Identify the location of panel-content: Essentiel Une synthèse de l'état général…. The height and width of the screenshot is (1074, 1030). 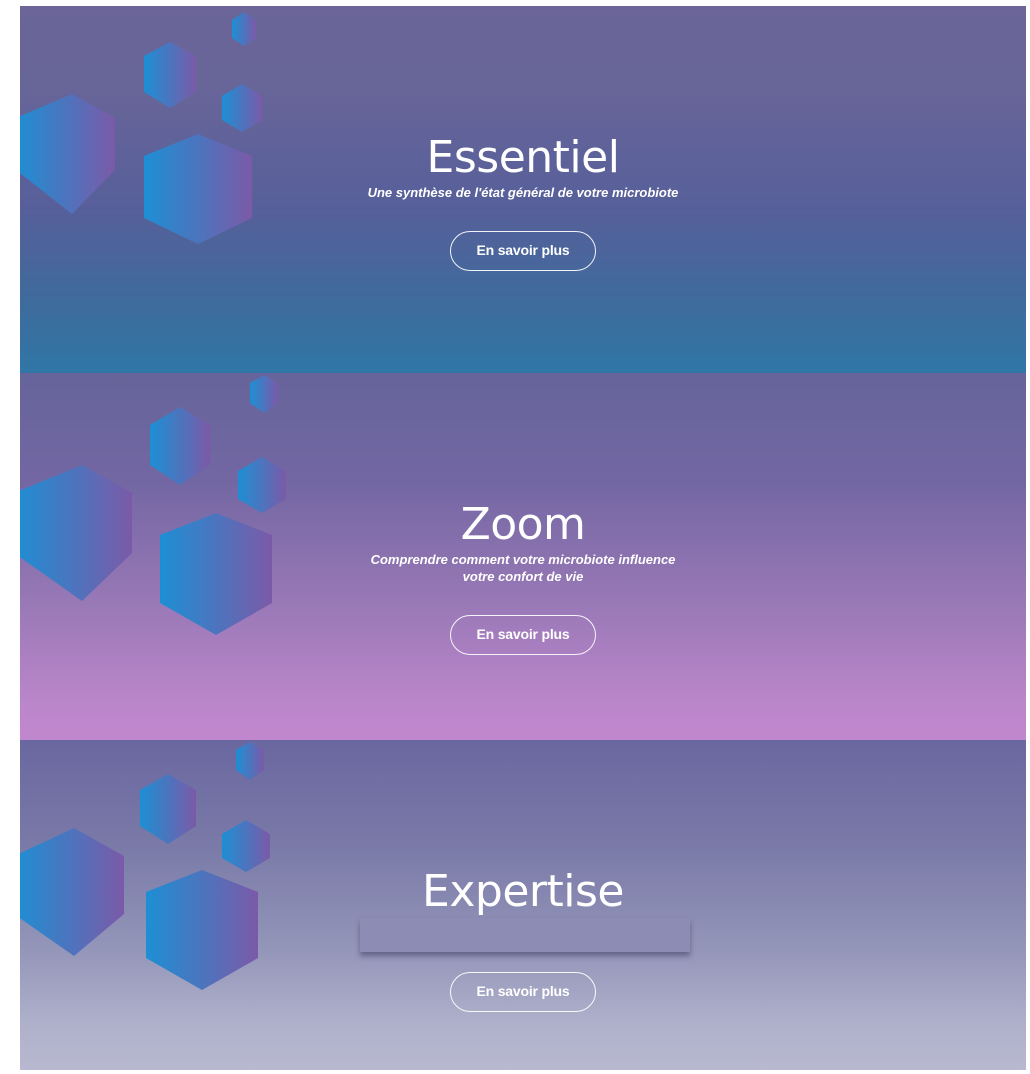
(523, 201).